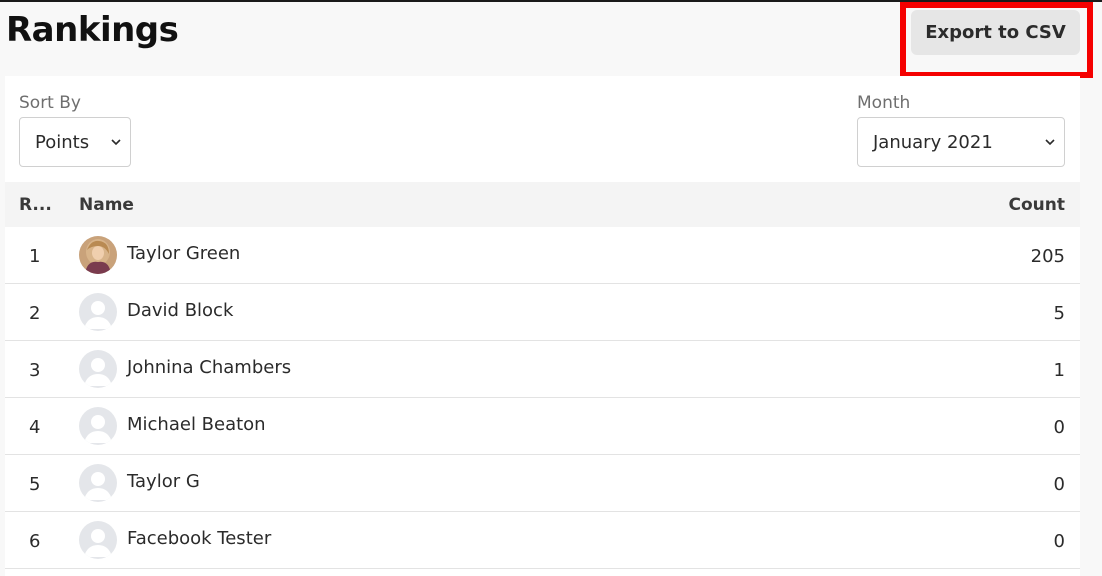  I want to click on row-name: Michael Beaton, so click(196, 424).